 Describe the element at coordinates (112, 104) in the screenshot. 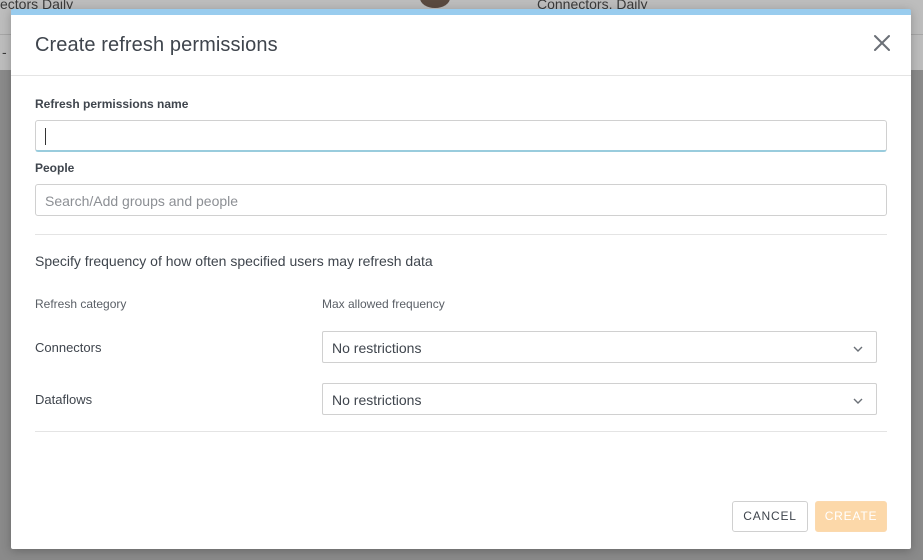

I see `name-field-label: Refresh permissions name` at that location.